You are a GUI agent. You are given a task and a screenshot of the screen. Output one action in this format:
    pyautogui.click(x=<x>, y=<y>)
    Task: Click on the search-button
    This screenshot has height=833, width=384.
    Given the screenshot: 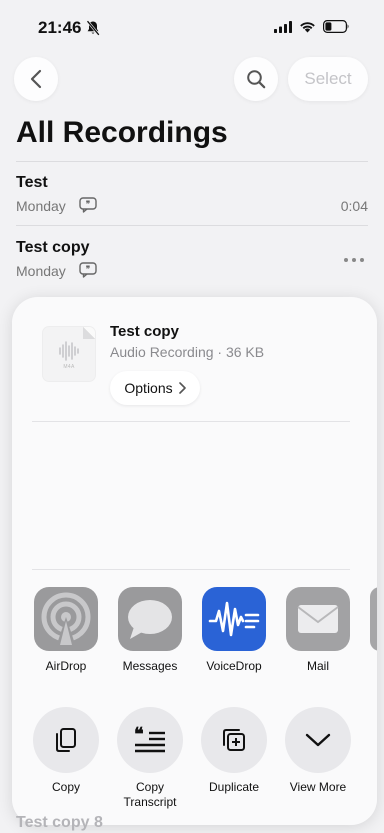 What is the action you would take?
    pyautogui.click(x=256, y=79)
    